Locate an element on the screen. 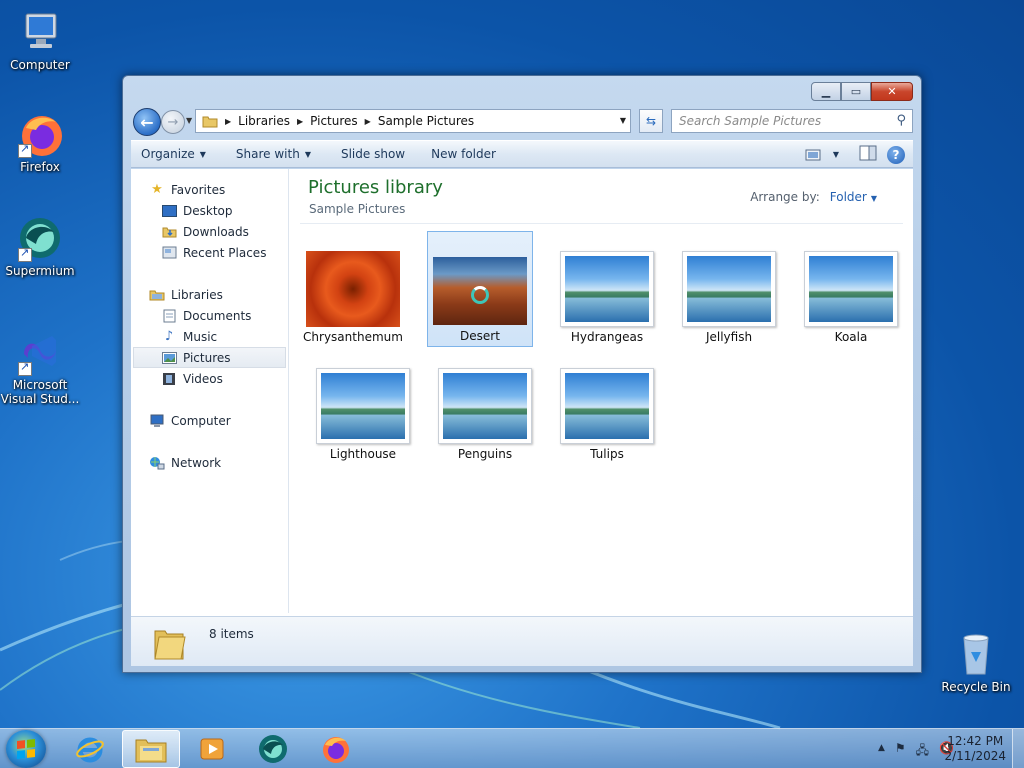 The width and height of the screenshot is (1024, 768). file-item-lighthouse: Lighthouse is located at coordinates (363, 406).